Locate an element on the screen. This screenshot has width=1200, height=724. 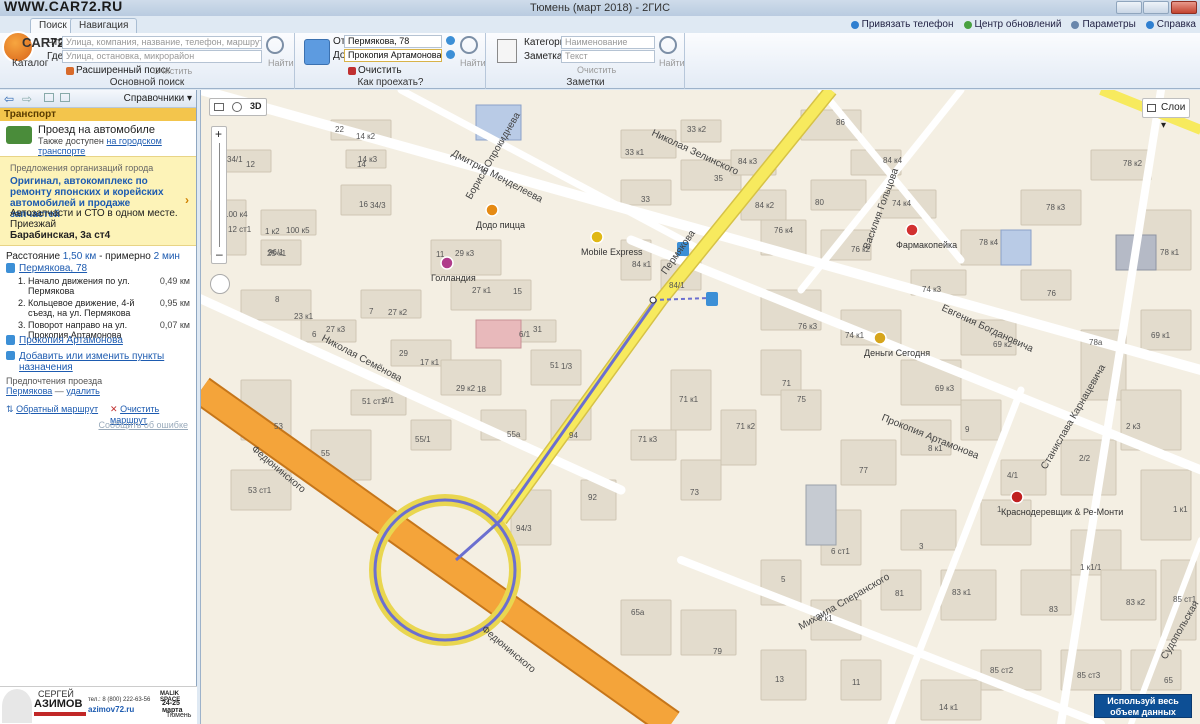
house-number: 11 is located at coordinates (440, 254).